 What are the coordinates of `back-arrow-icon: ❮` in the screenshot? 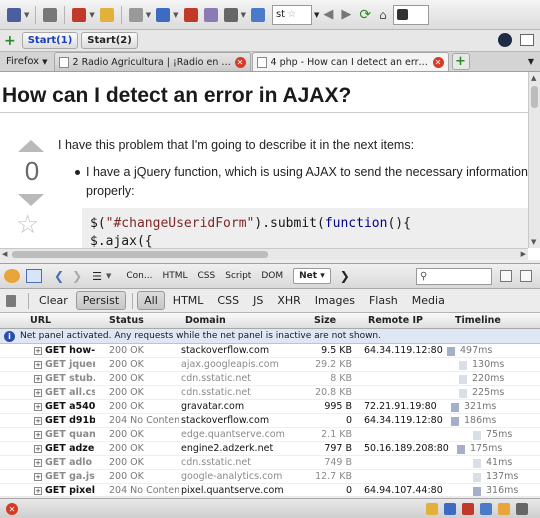 It's located at (59, 276).